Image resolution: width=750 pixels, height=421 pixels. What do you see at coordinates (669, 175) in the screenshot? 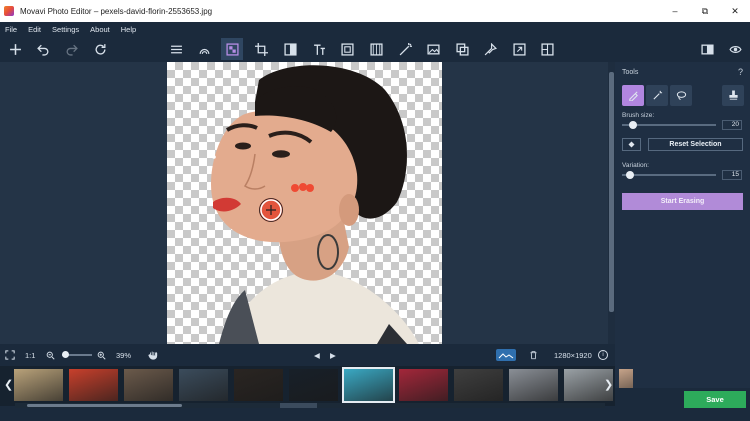
I see `variation-slider-track` at bounding box center [669, 175].